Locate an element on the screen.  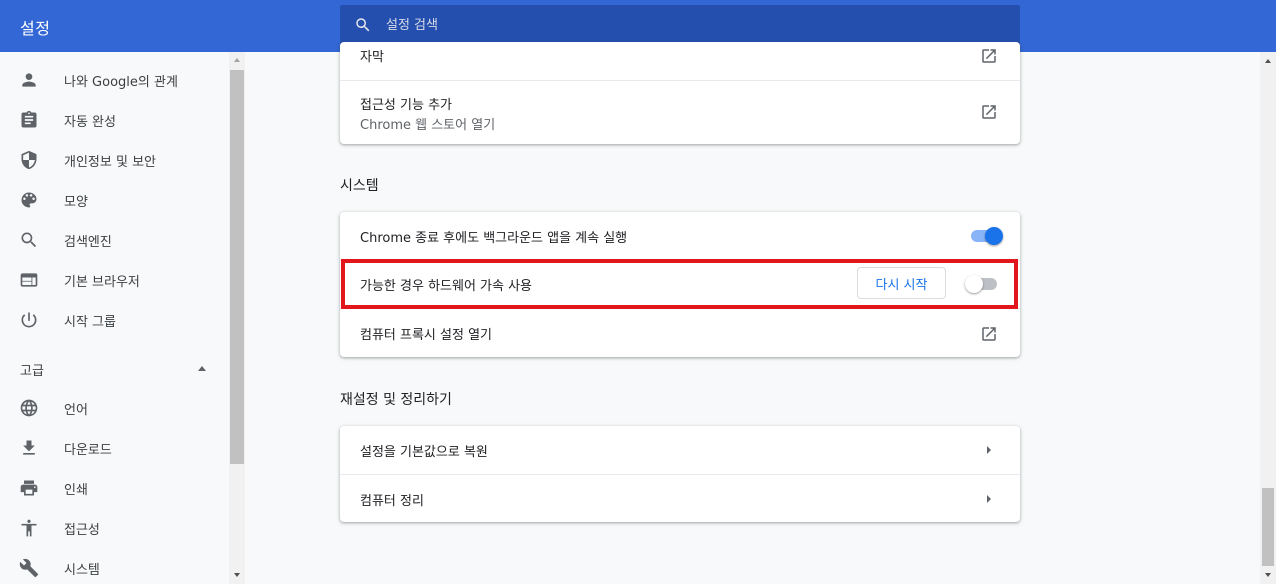
power-icon is located at coordinates (29, 320).